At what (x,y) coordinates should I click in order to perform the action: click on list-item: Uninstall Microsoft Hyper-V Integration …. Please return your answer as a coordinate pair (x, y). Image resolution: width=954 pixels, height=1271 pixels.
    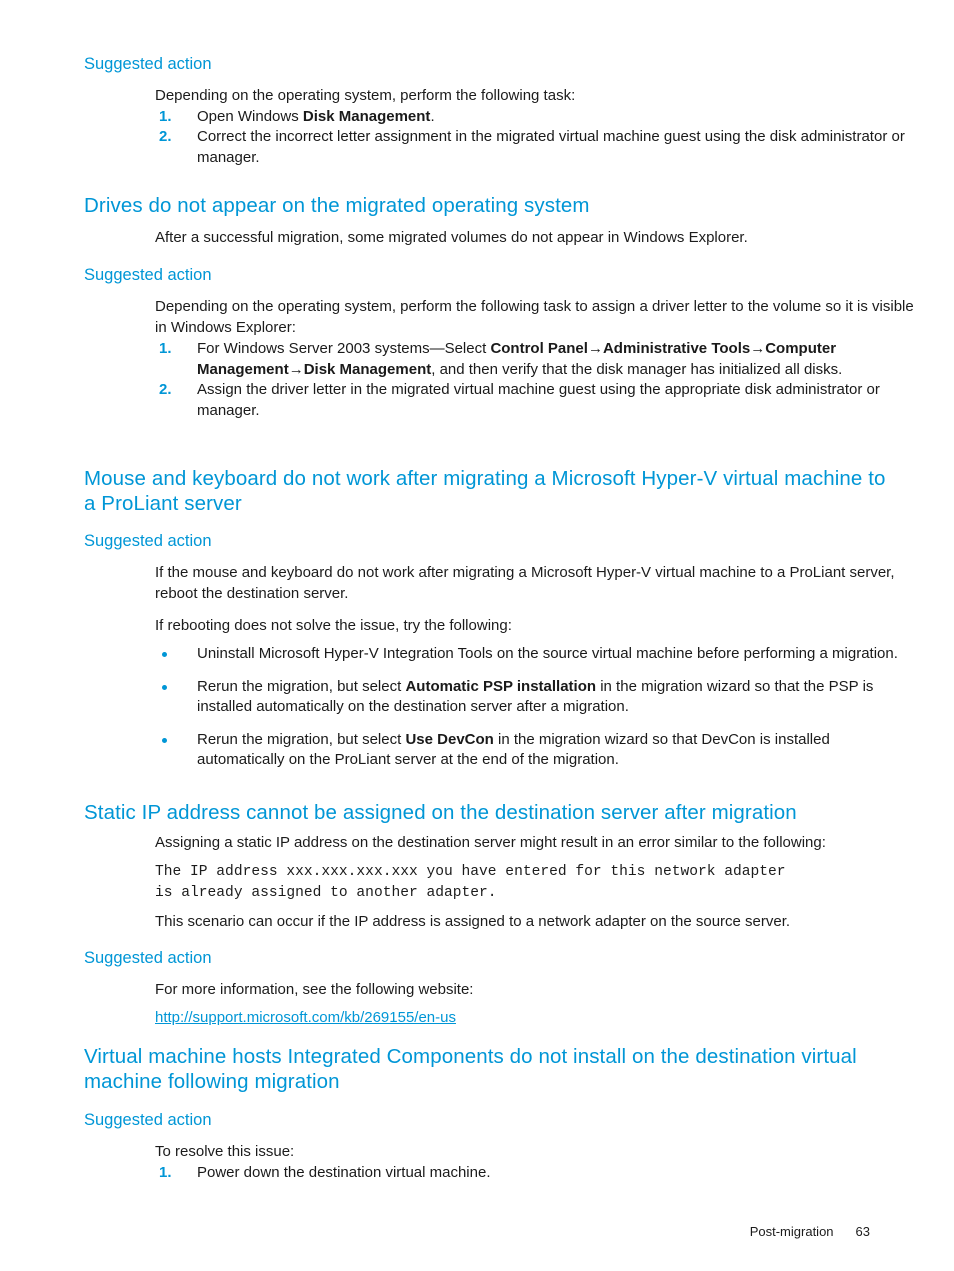
    Looking at the image, I should click on (535, 654).